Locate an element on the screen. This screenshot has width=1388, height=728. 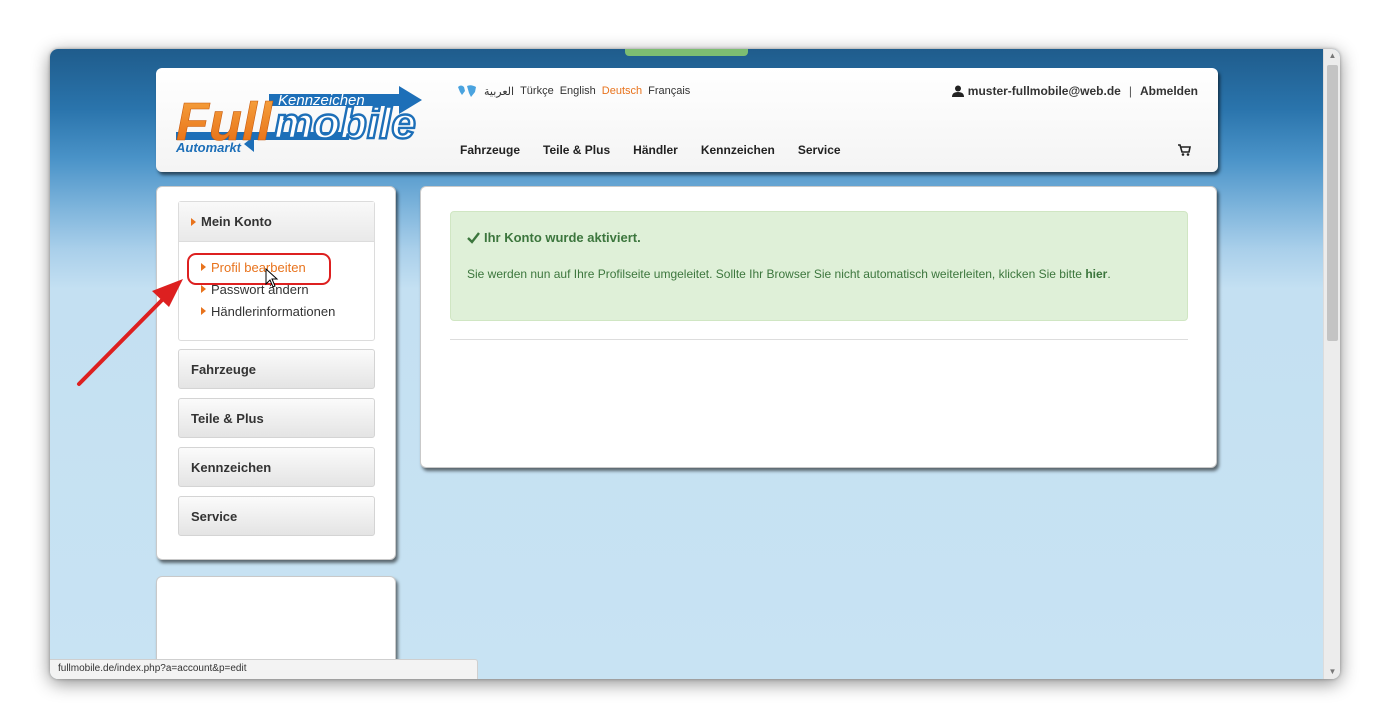
alert-link-hier: hier is located at coordinates (1096, 274).